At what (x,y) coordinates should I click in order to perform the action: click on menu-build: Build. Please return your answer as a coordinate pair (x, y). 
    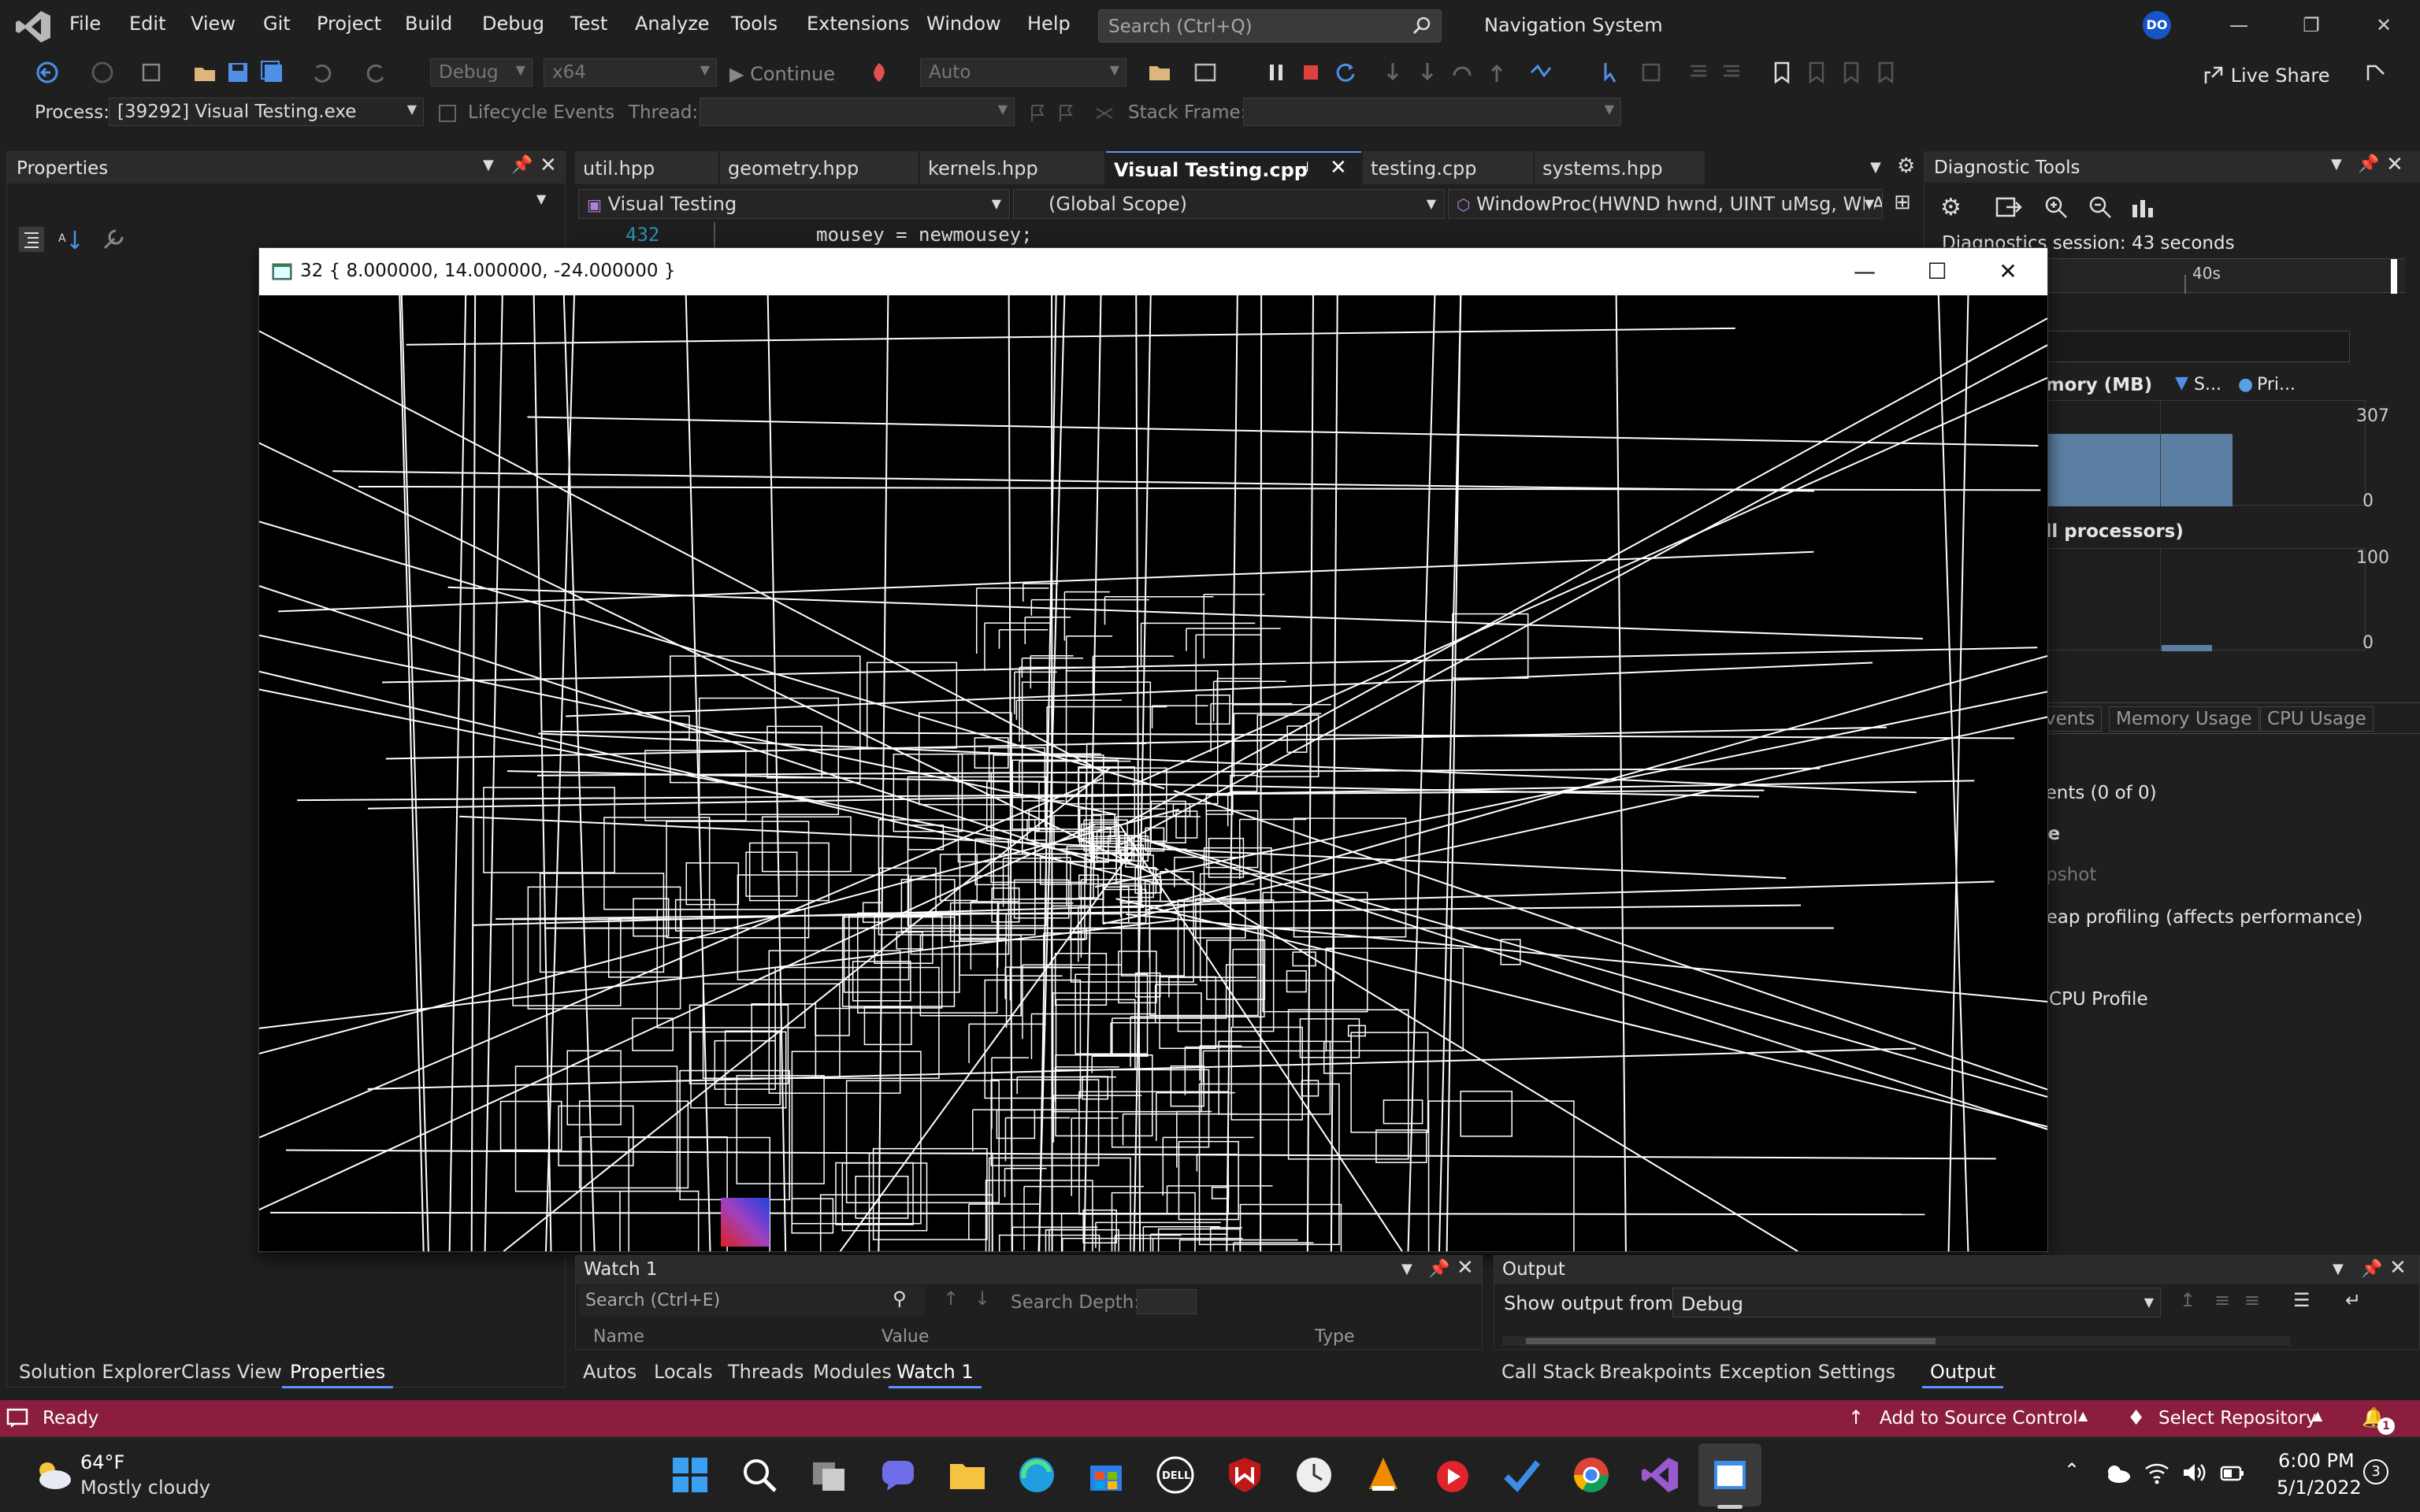
    Looking at the image, I should click on (428, 24).